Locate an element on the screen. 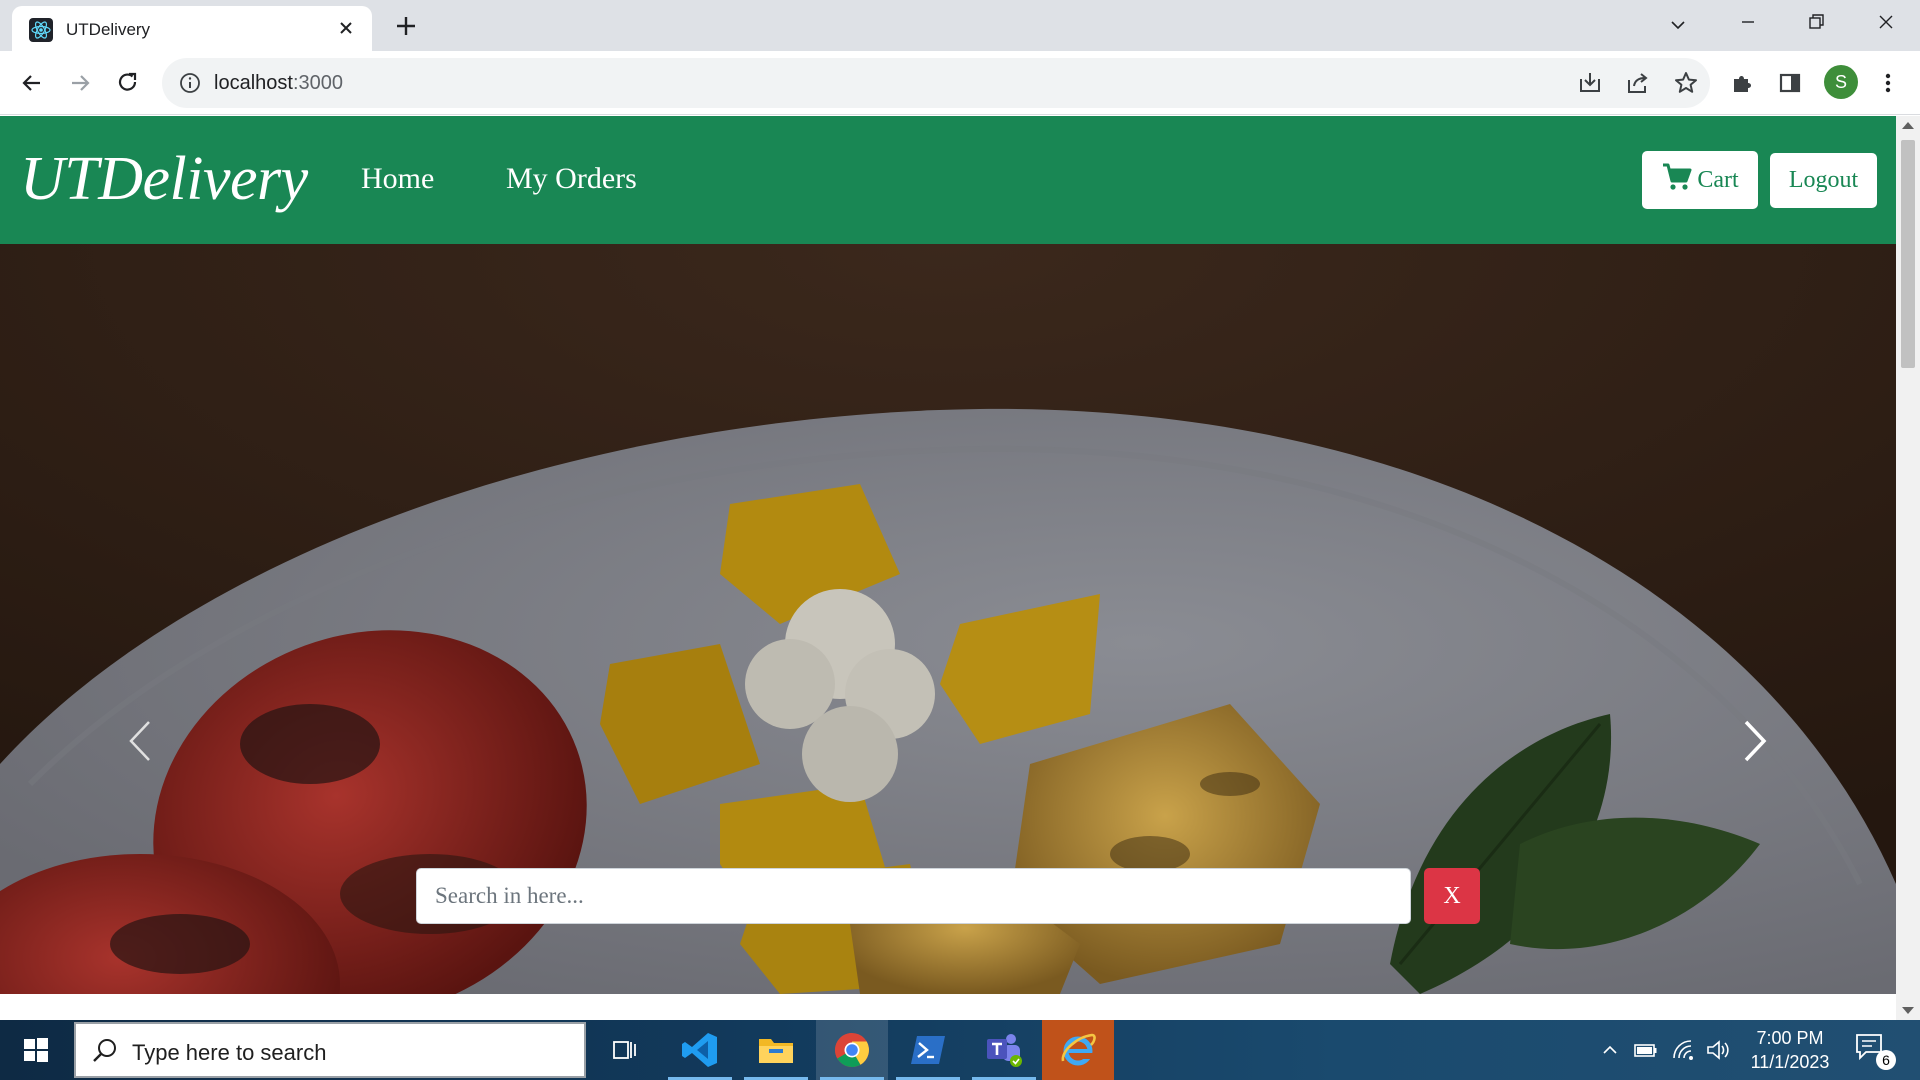 This screenshot has width=1920, height=1080. wifi-icon is located at coordinates (1684, 1050).